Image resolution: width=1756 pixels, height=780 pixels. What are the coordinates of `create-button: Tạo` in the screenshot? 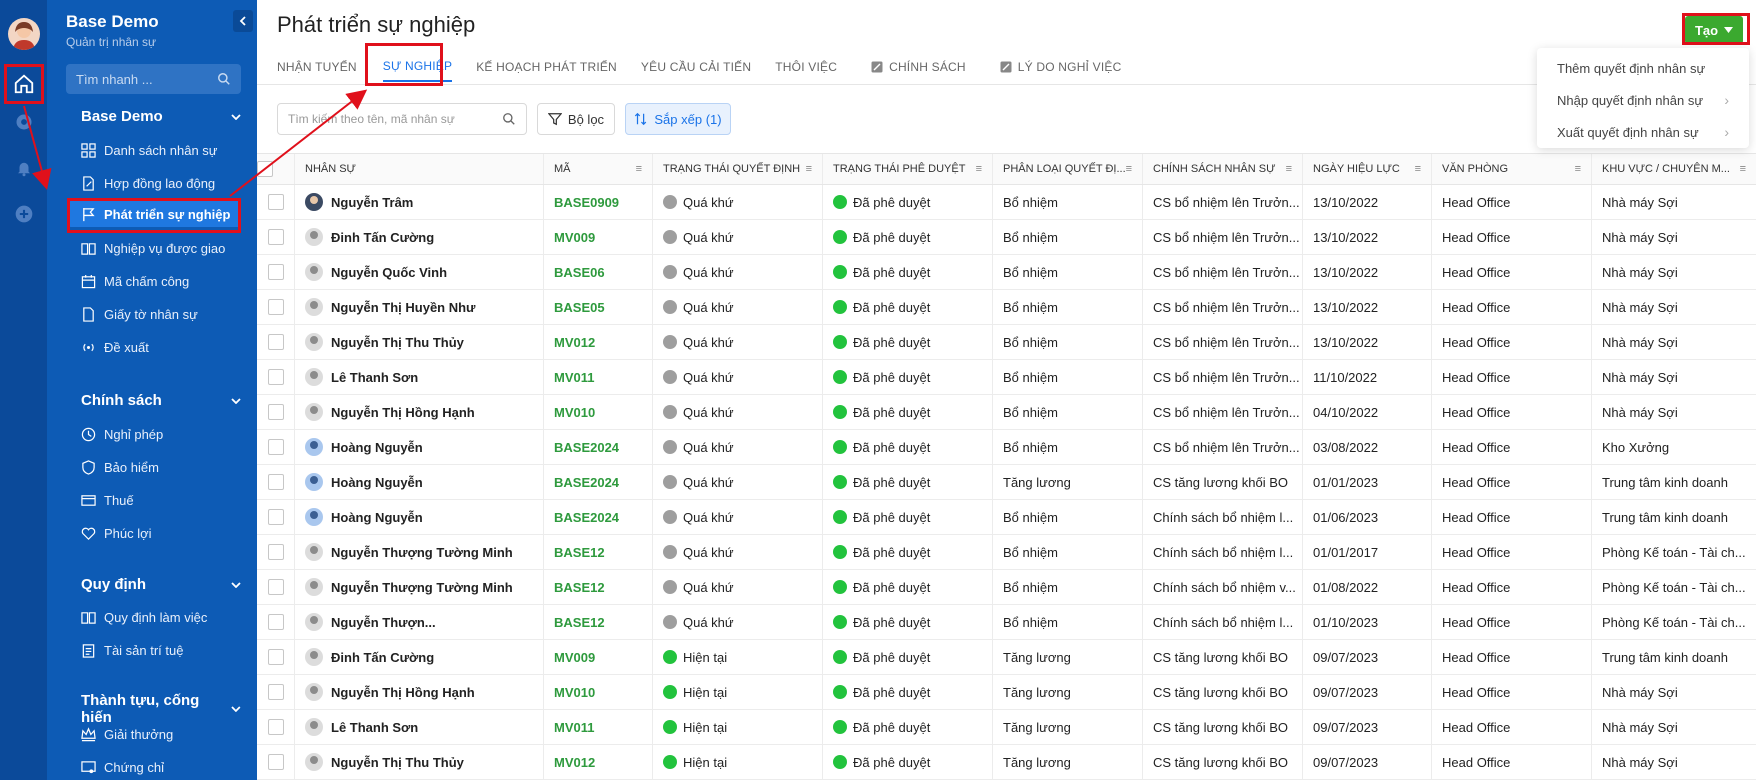 It's located at (1714, 30).